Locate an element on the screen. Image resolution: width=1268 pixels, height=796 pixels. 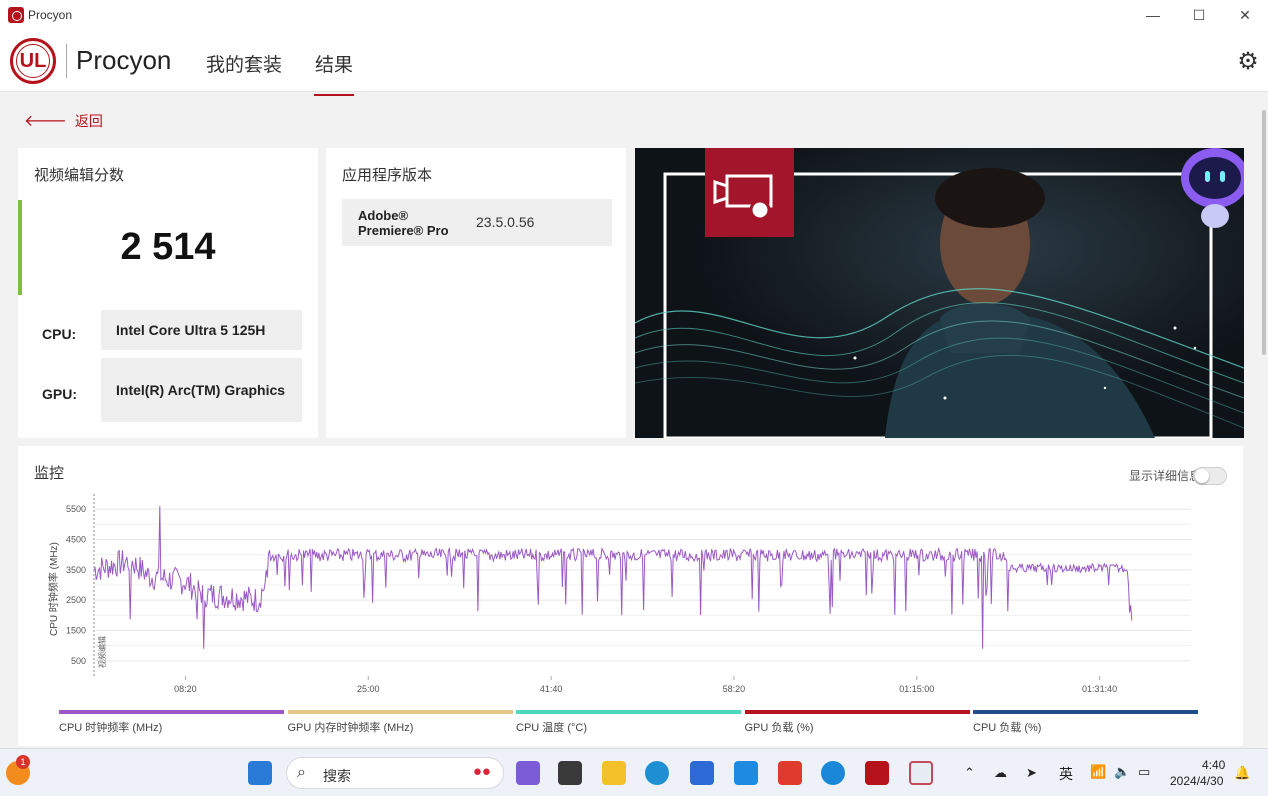
score-card-title: 视频编辑分数 is located at coordinates (79, 175).